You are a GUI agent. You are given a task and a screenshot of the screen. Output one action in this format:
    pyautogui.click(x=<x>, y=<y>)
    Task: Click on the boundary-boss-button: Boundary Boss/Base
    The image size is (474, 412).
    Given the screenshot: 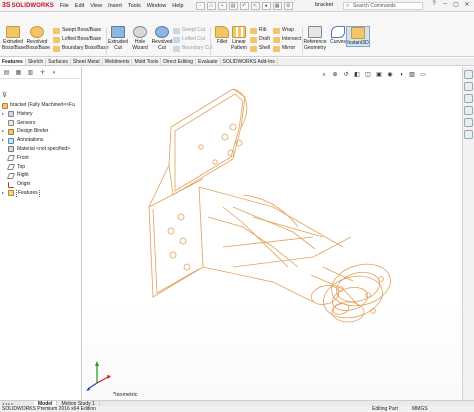 What is the action you would take?
    pyautogui.click(x=81, y=48)
    